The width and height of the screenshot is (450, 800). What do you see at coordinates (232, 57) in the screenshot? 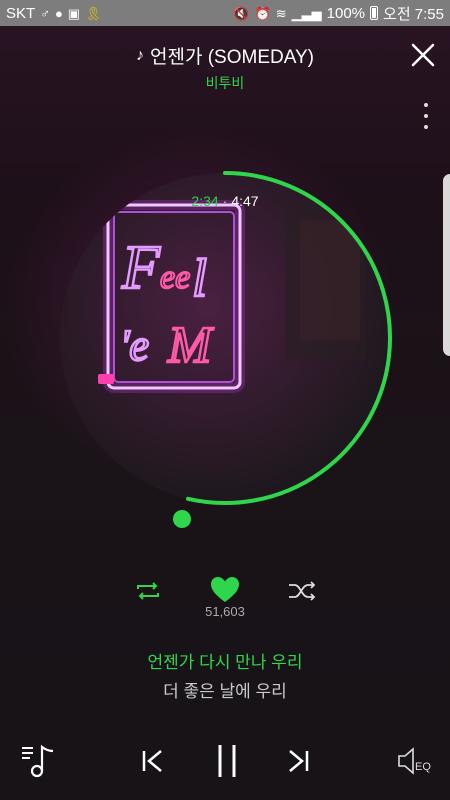
I see `song-title: 언젠가 (SOMEDAY)` at bounding box center [232, 57].